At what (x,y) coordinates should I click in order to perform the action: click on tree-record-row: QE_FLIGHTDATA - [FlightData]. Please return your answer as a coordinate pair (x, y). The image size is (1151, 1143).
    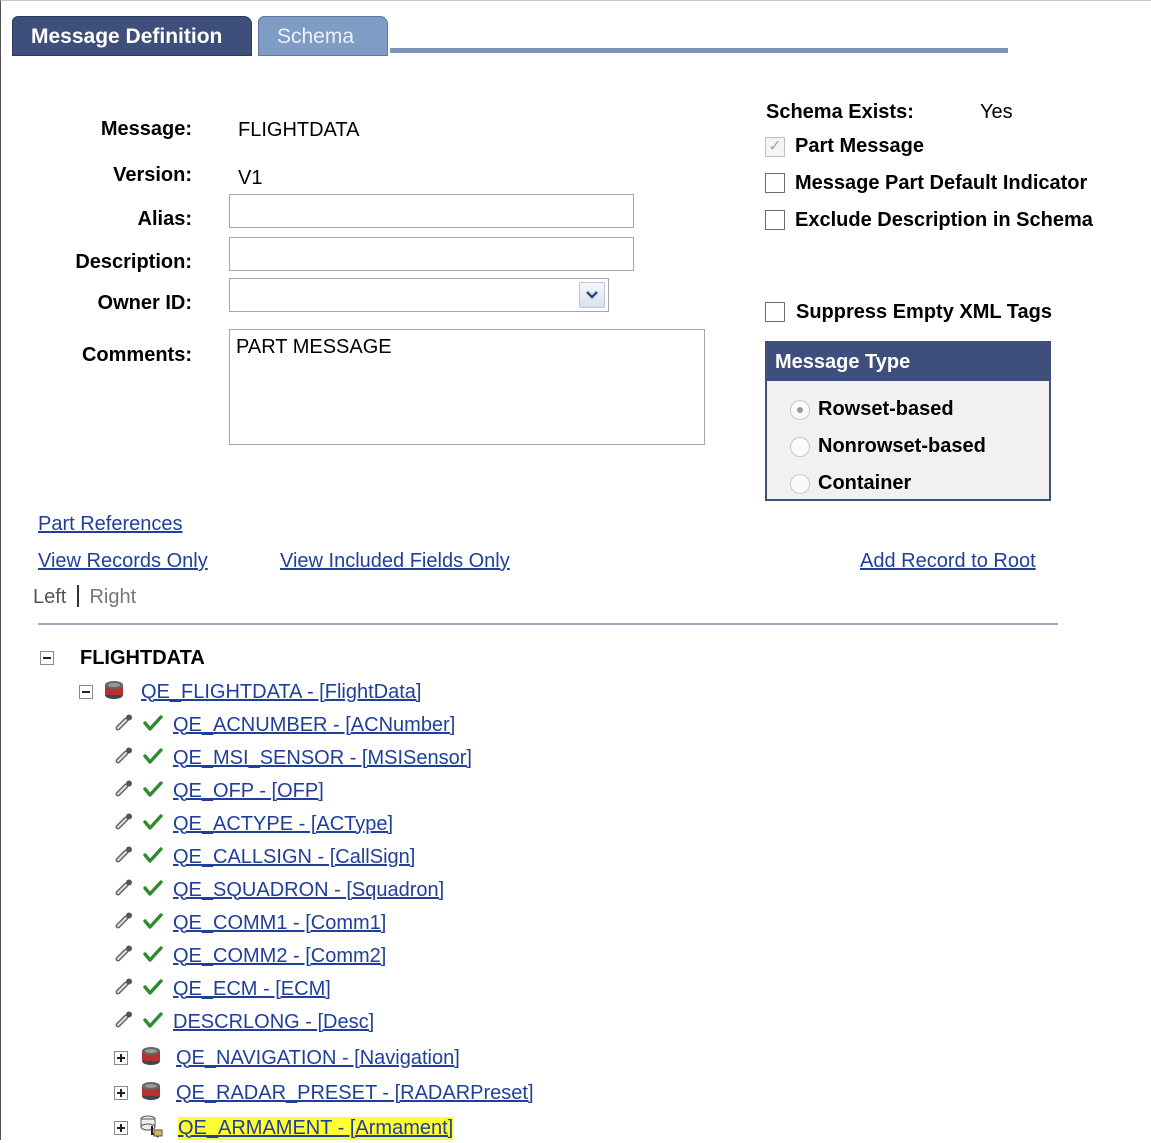
    Looking at the image, I should click on (250, 692).